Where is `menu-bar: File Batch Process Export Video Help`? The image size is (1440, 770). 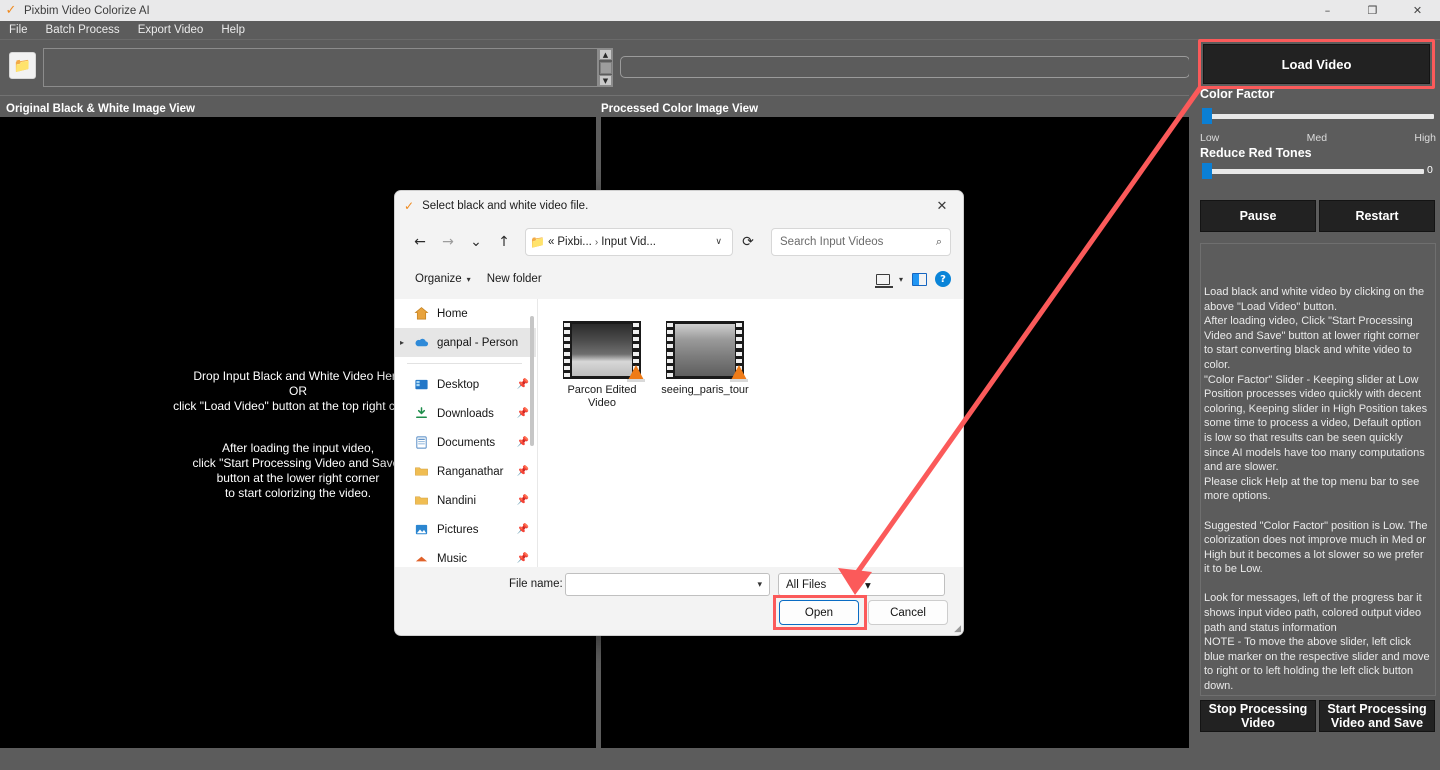 menu-bar: File Batch Process Export Video Help is located at coordinates (720, 30).